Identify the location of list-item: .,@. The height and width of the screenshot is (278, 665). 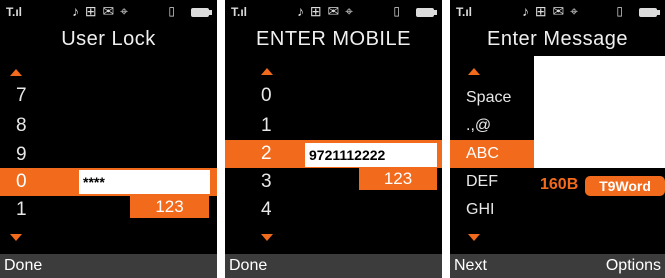
(492, 126).